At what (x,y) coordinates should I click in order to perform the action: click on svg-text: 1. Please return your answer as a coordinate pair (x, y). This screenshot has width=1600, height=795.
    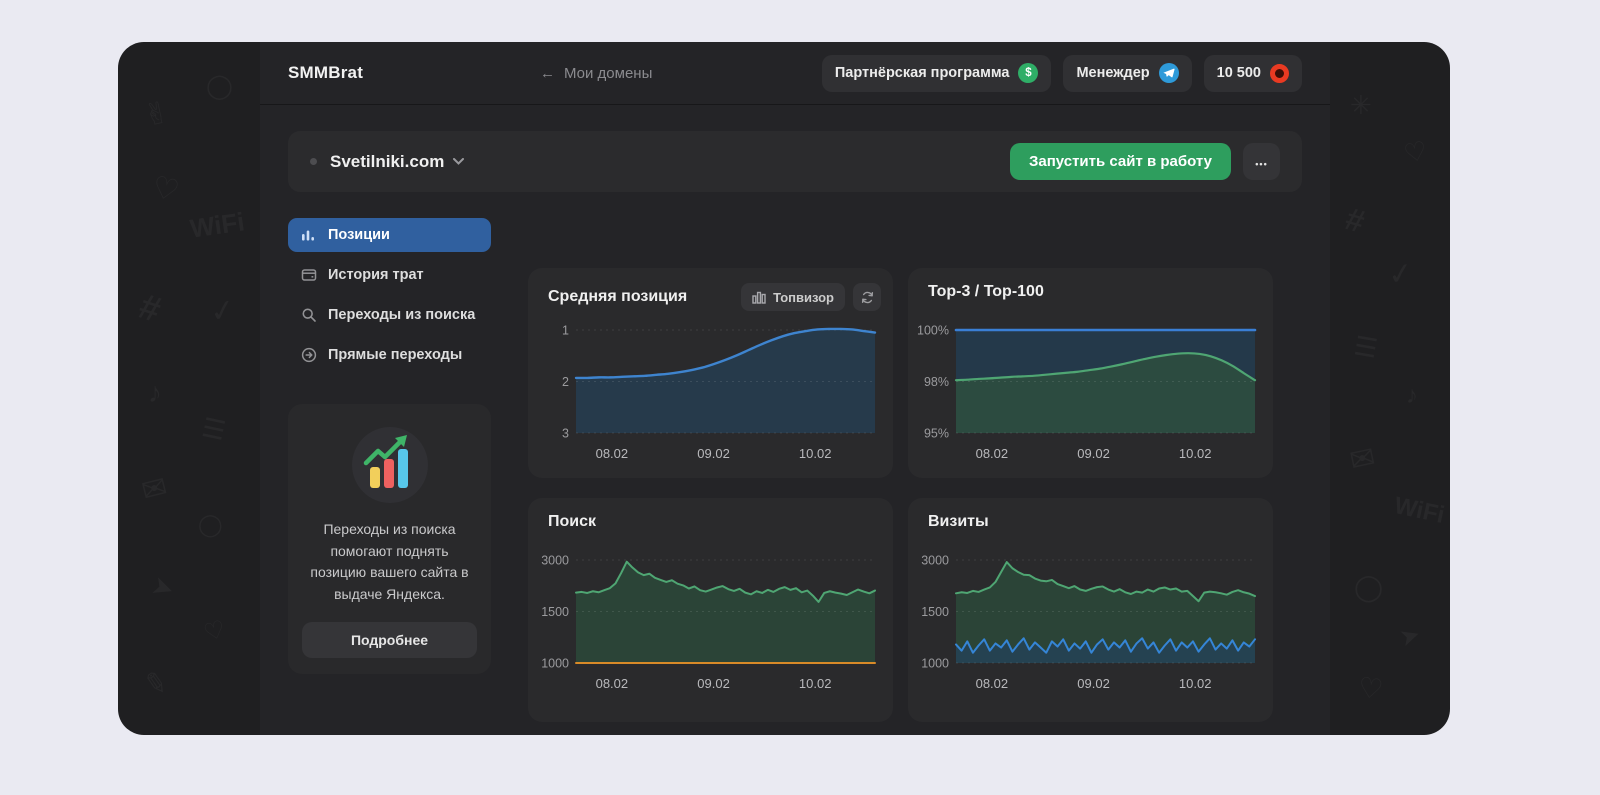
    Looking at the image, I should click on (565, 331).